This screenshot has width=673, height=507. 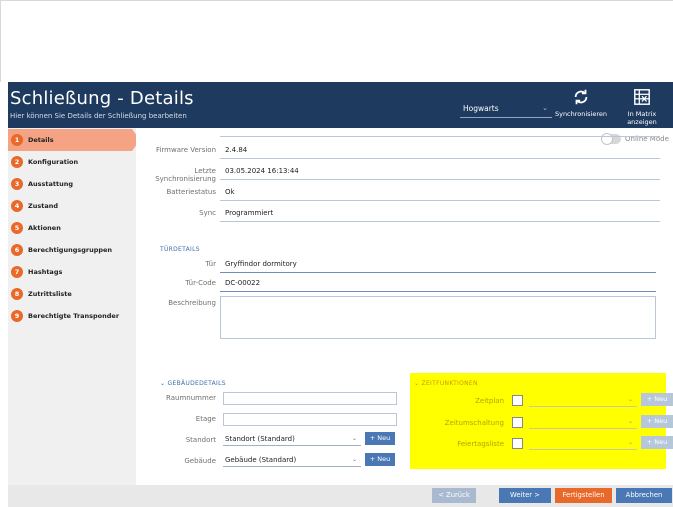 What do you see at coordinates (583, 495) in the screenshot?
I see `finish-button: Fertigstellen` at bounding box center [583, 495].